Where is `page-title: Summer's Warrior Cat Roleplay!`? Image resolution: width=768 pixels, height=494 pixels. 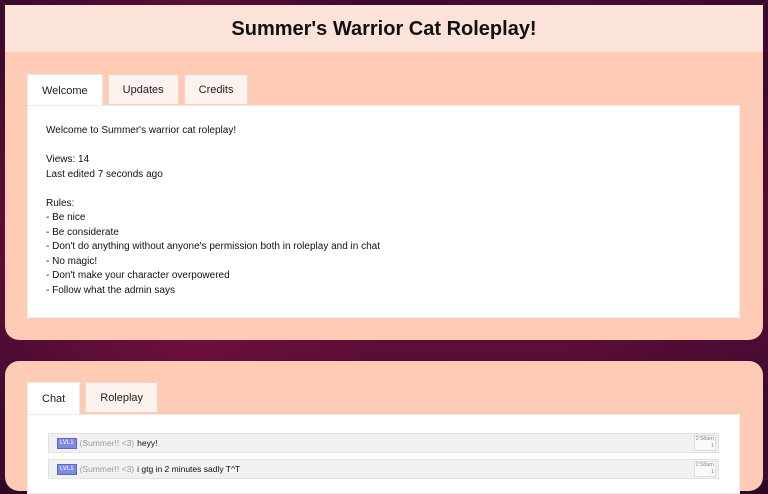 page-title: Summer's Warrior Cat Roleplay! is located at coordinates (384, 28).